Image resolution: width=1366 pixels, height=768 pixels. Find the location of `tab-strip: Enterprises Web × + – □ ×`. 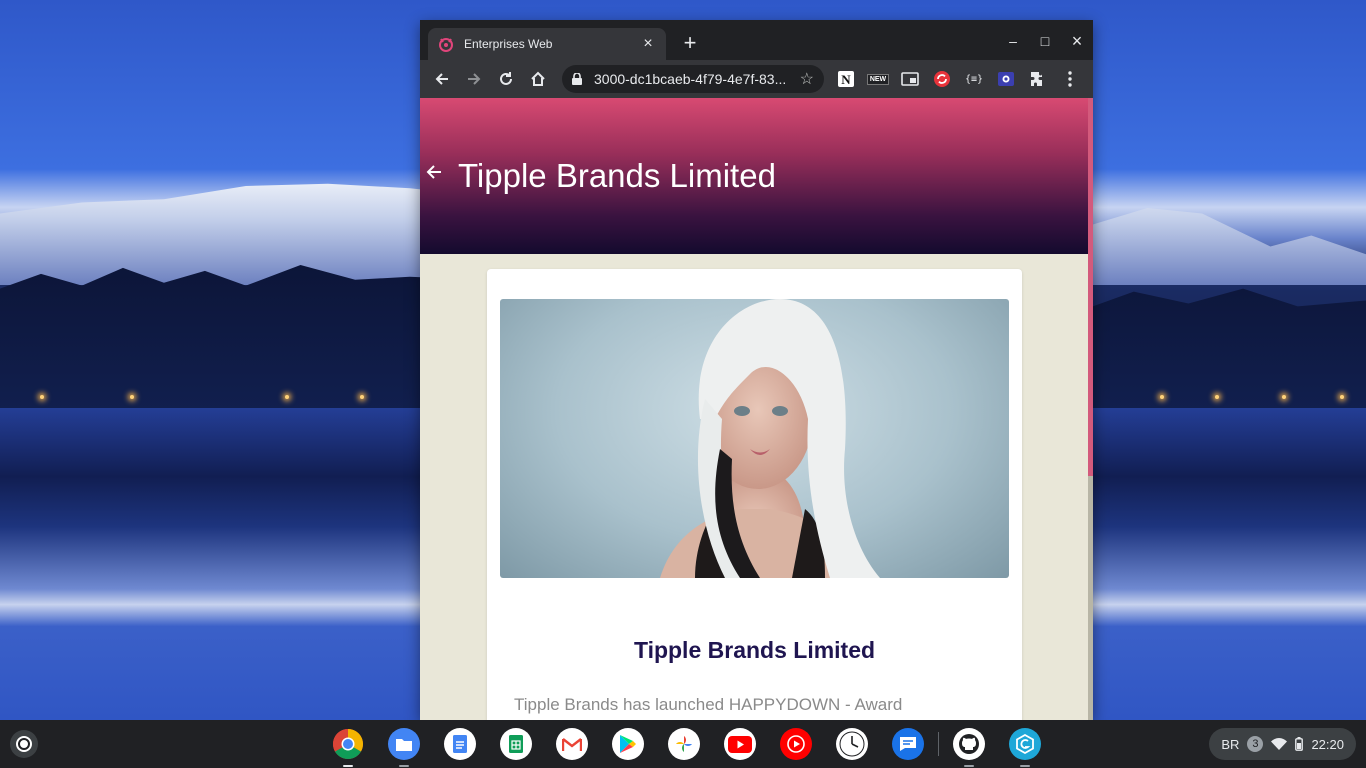

tab-strip: Enterprises Web × + – □ × is located at coordinates (756, 40).